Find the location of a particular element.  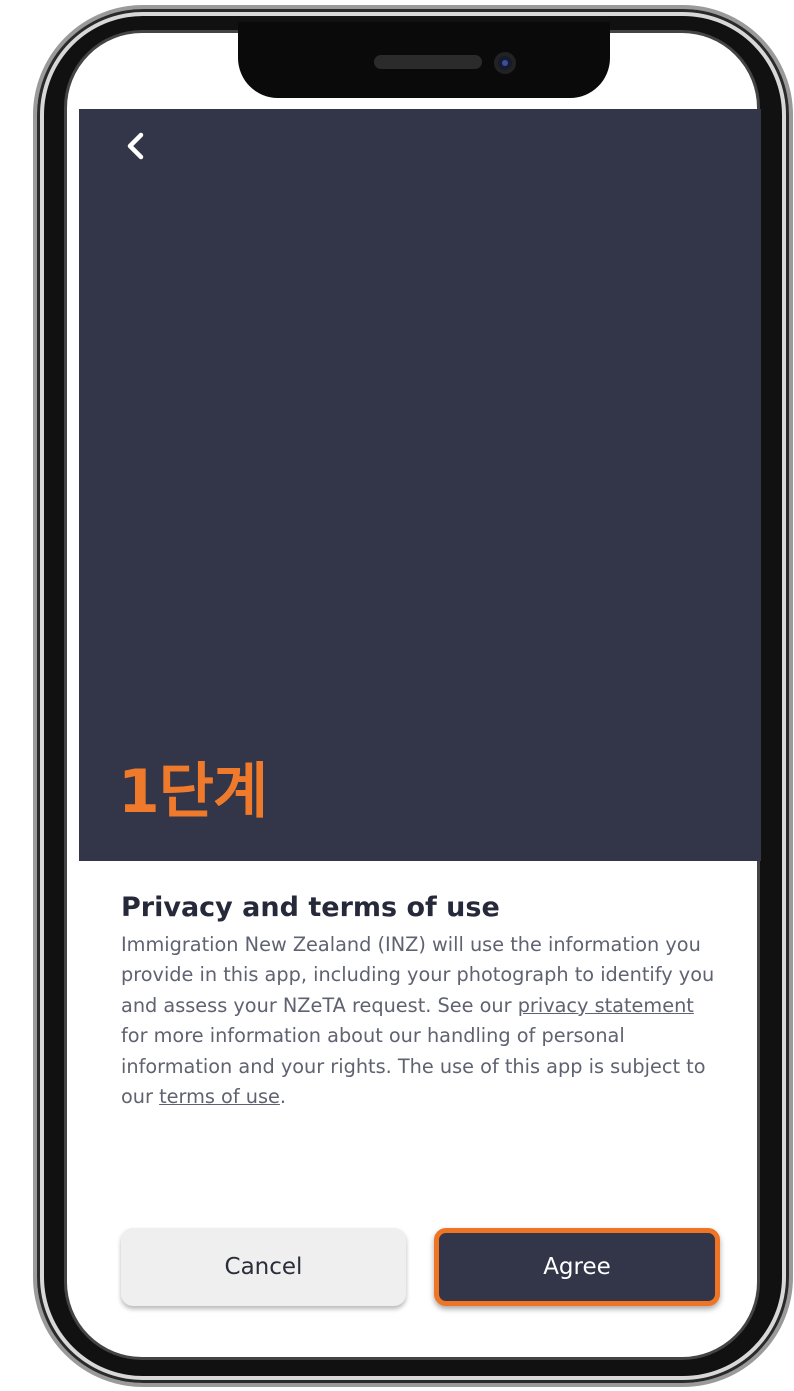

terms-of-use-link: terms of use is located at coordinates (219, 1096).